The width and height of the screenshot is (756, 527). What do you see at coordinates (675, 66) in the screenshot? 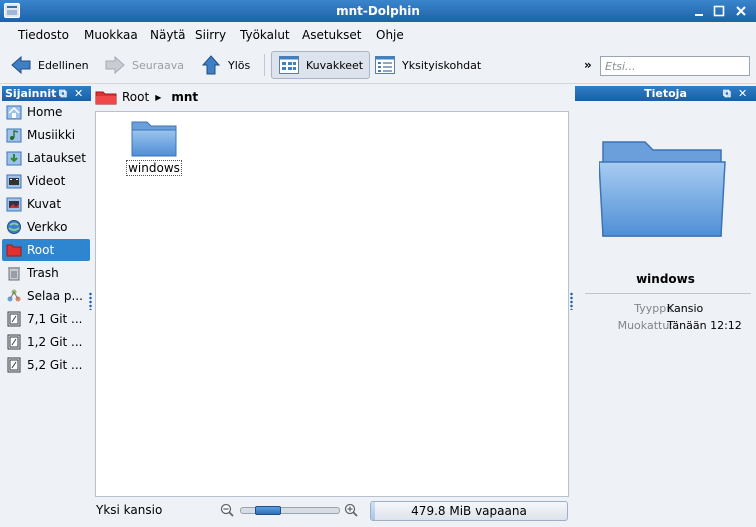
I see `search-input` at bounding box center [675, 66].